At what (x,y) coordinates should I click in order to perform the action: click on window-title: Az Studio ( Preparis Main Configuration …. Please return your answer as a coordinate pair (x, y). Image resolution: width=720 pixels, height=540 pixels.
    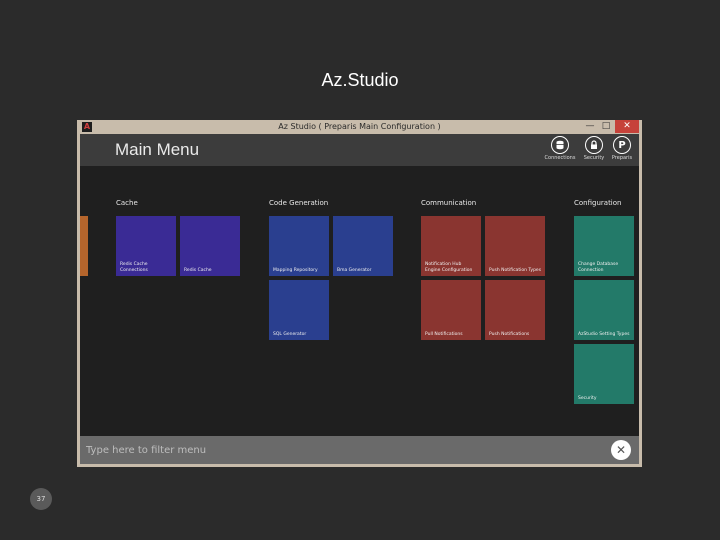
    Looking at the image, I should click on (359, 126).